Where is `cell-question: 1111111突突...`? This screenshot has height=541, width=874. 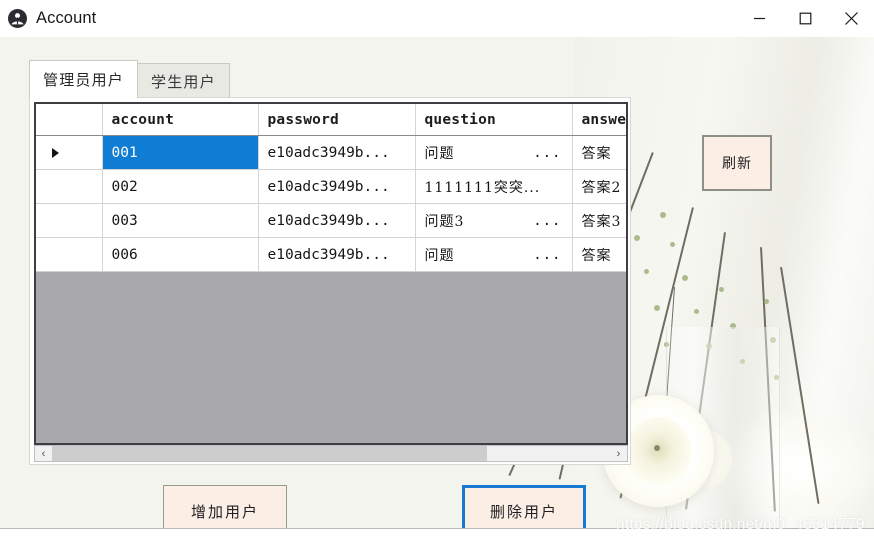
cell-question: 1111111突突... is located at coordinates (494, 186).